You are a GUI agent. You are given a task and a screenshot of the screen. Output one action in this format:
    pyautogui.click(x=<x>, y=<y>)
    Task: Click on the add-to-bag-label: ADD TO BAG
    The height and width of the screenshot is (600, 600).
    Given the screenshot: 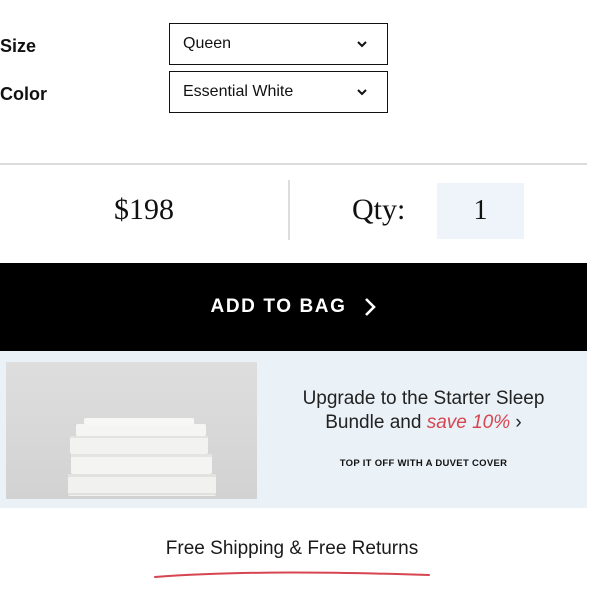 What is the action you would take?
    pyautogui.click(x=278, y=306)
    